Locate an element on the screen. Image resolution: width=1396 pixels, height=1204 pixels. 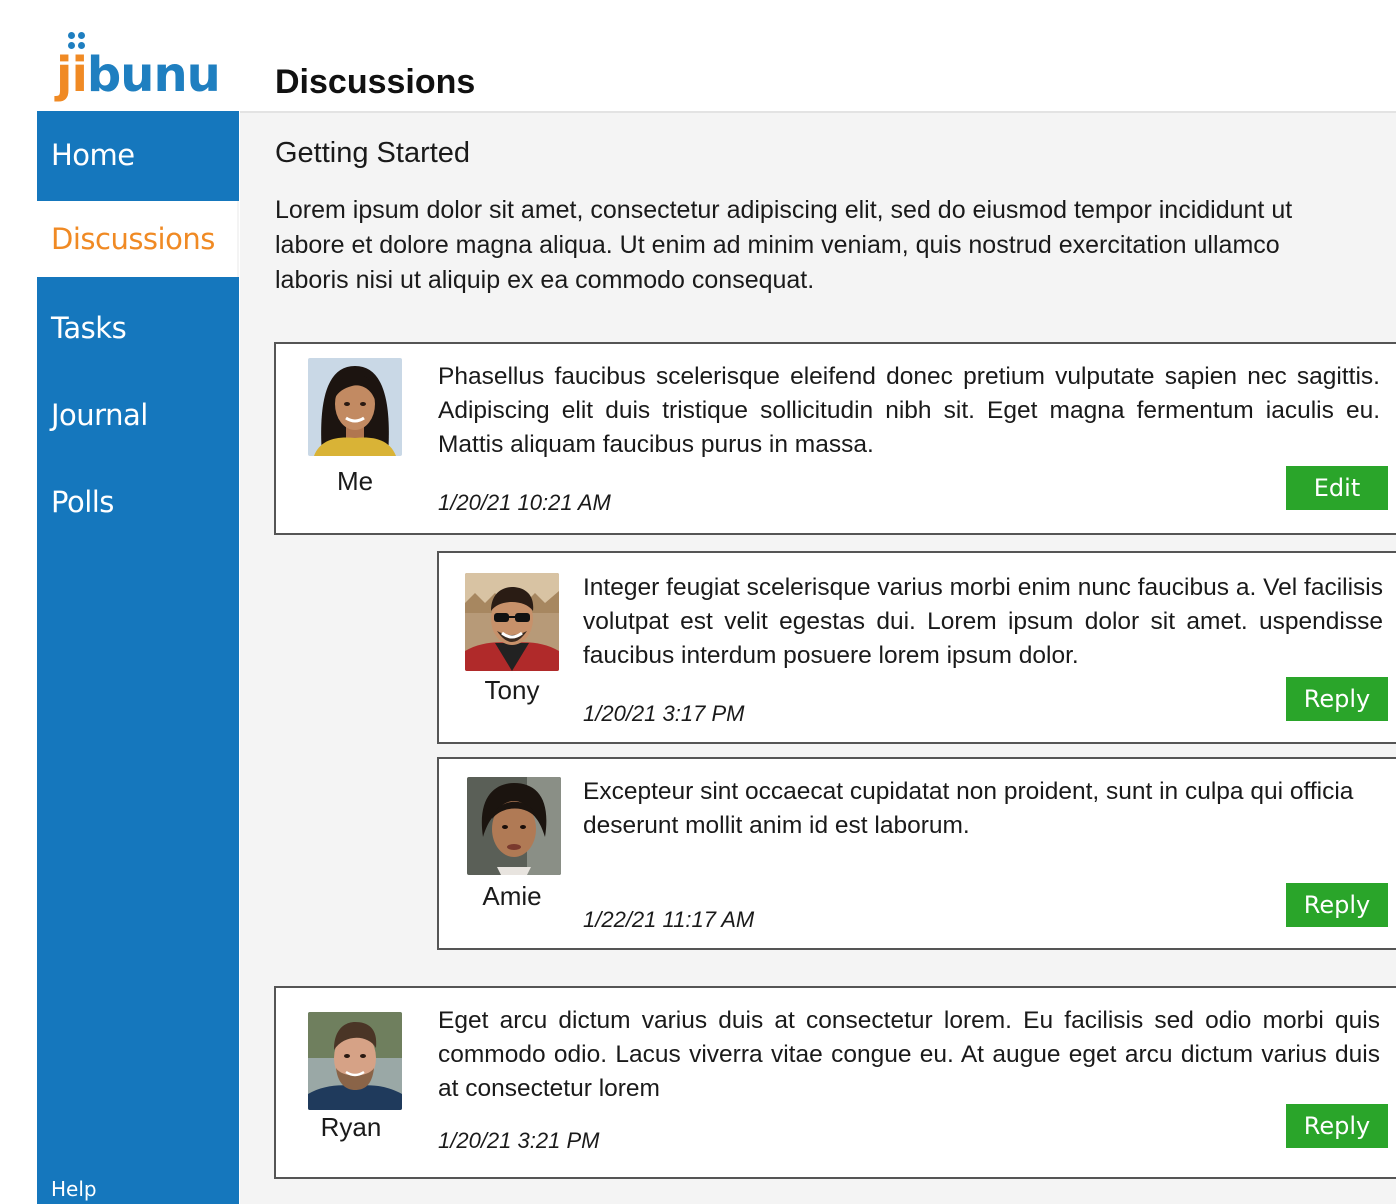
logo-wordmark: jibunu is located at coordinates (138, 75).